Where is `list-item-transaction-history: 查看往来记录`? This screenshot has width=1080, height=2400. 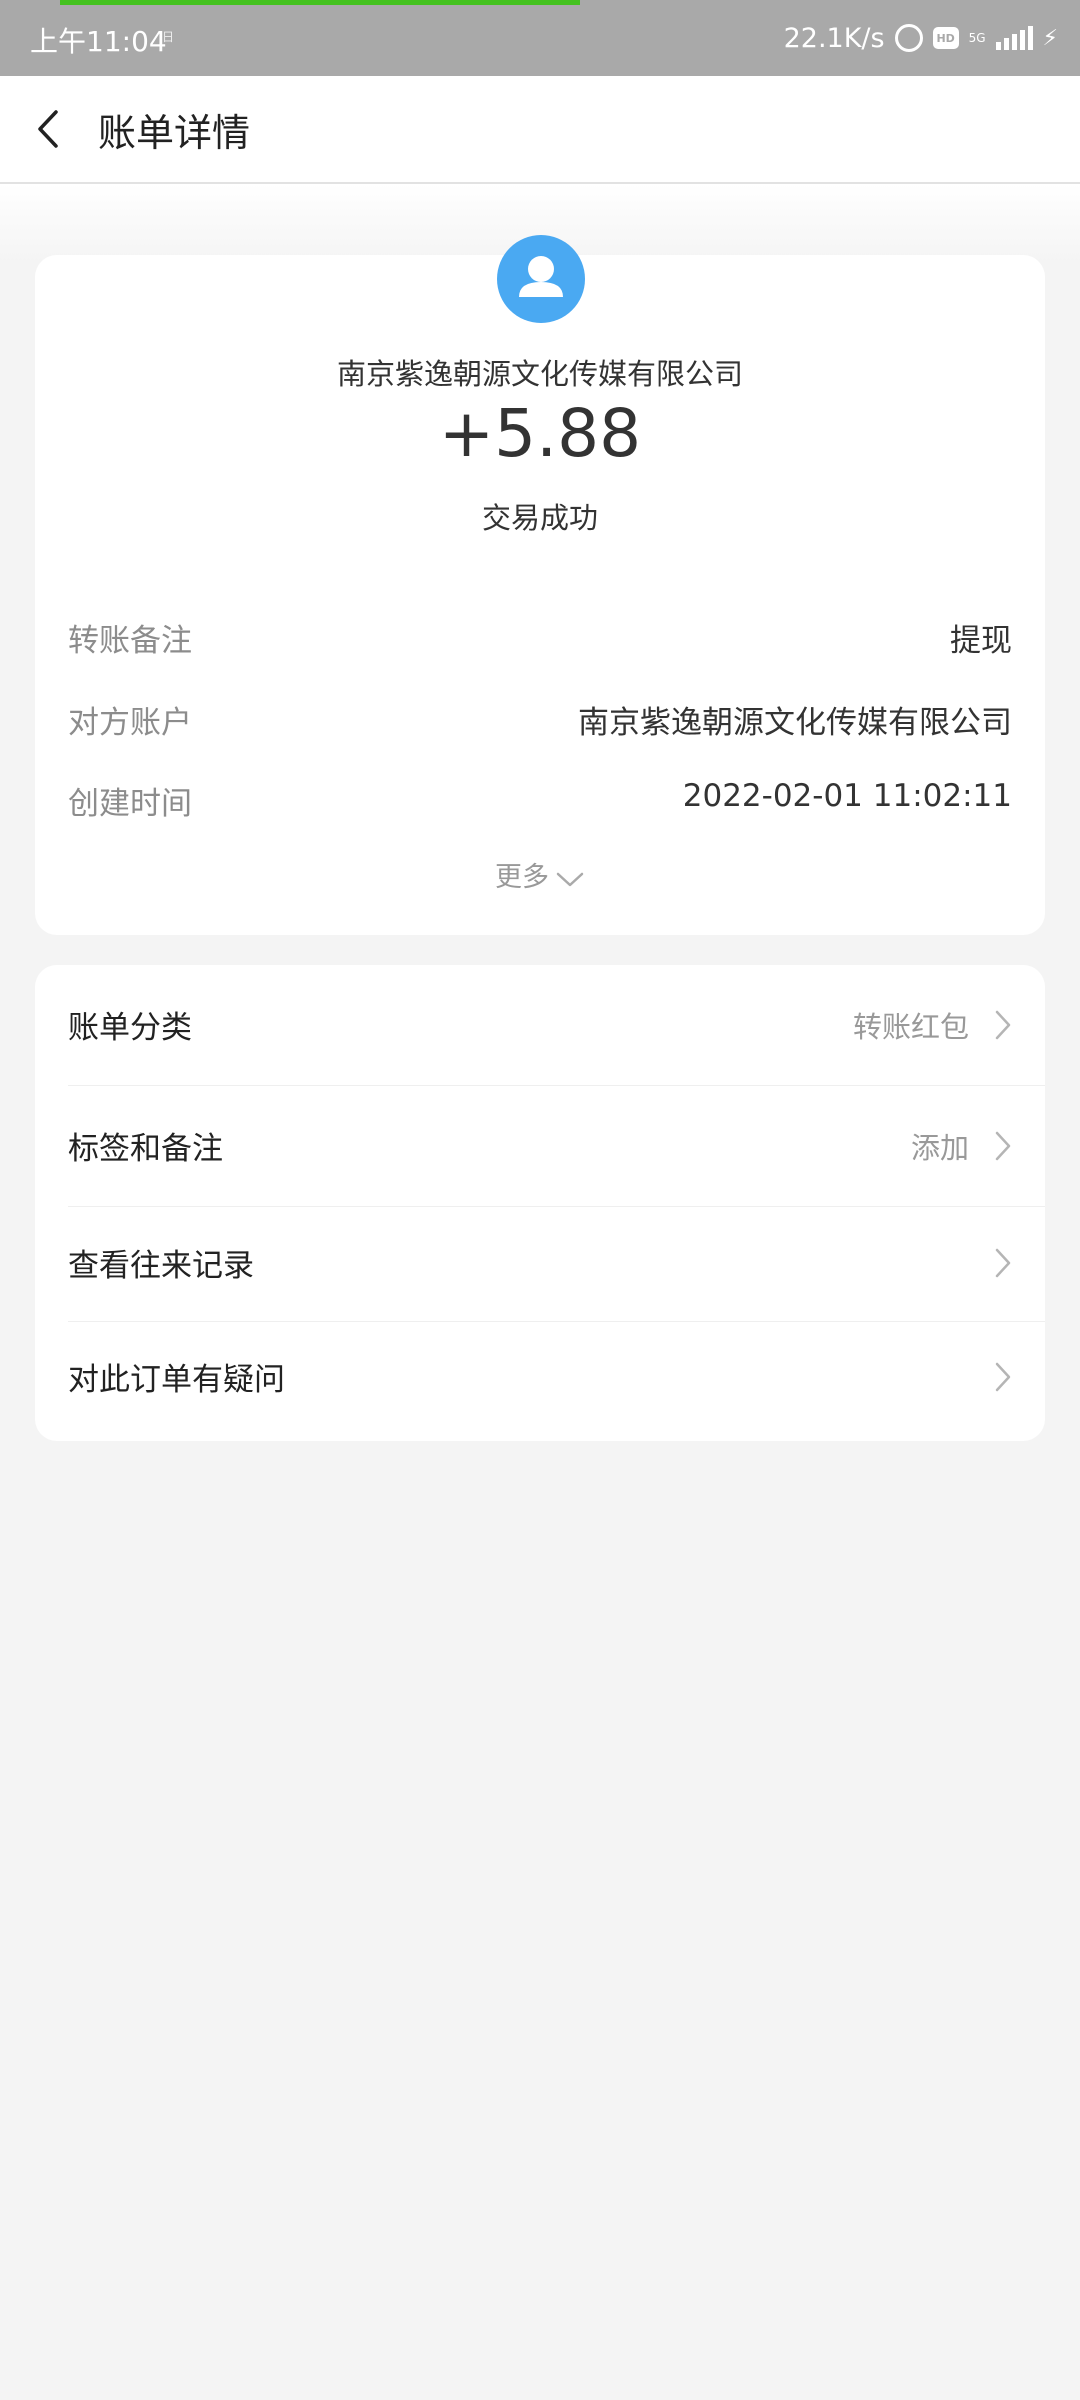 list-item-transaction-history: 查看往来记录 is located at coordinates (540, 1262).